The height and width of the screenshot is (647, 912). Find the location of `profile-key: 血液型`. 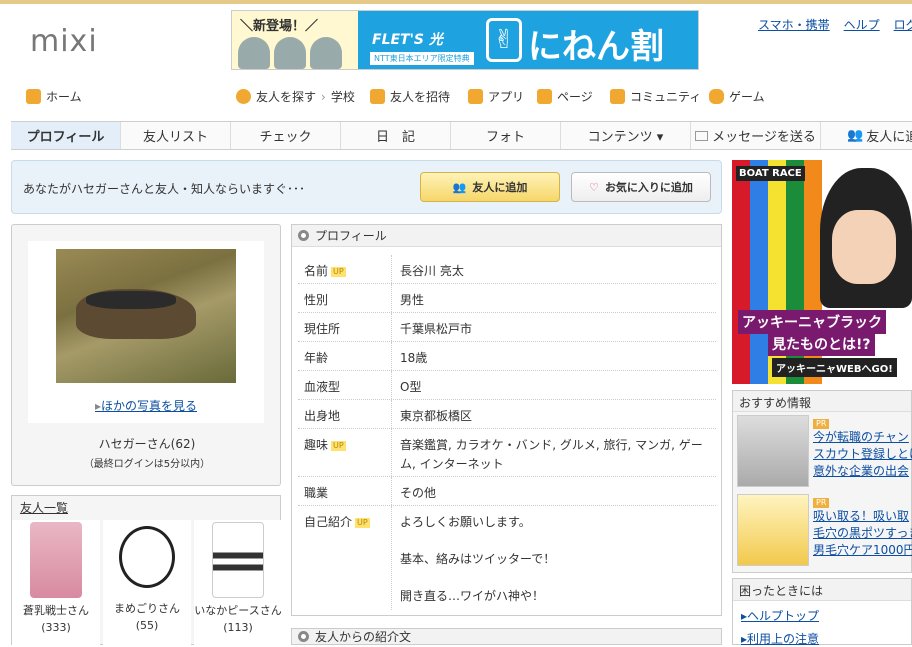

profile-key: 血液型 is located at coordinates (345, 385).